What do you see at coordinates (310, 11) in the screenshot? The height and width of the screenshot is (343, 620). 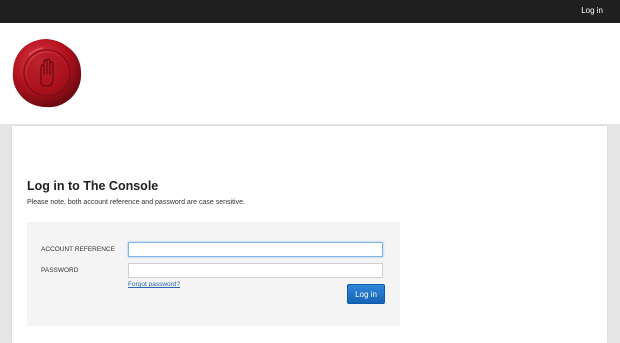 I see `top-navbar: Log in` at bounding box center [310, 11].